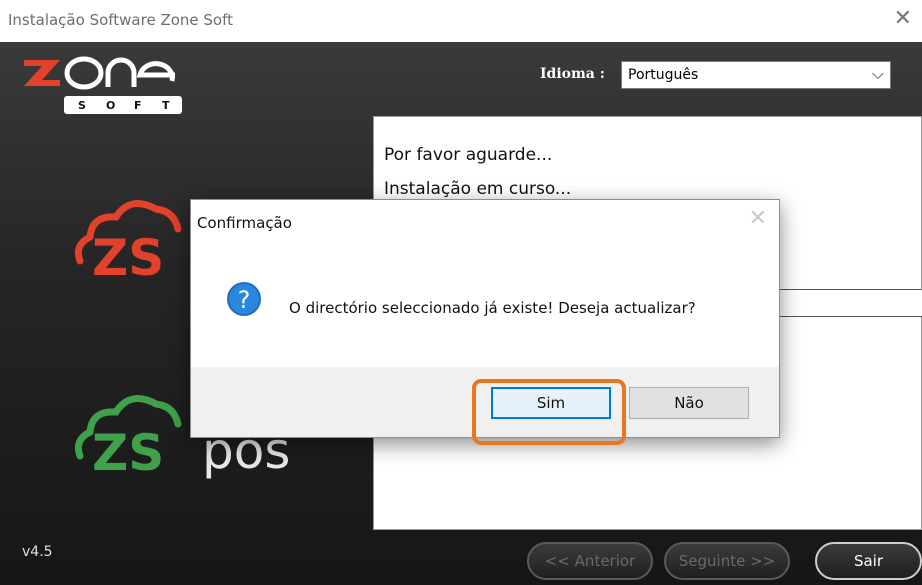  What do you see at coordinates (758, 218) in the screenshot?
I see `dialog-close-icon: ✕` at bounding box center [758, 218].